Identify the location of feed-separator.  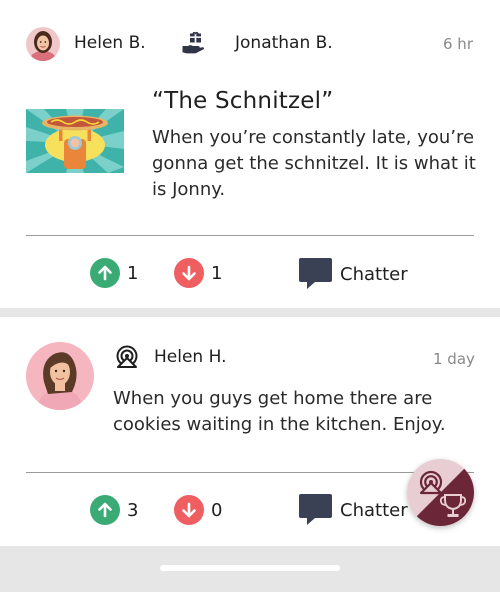
(250, 312).